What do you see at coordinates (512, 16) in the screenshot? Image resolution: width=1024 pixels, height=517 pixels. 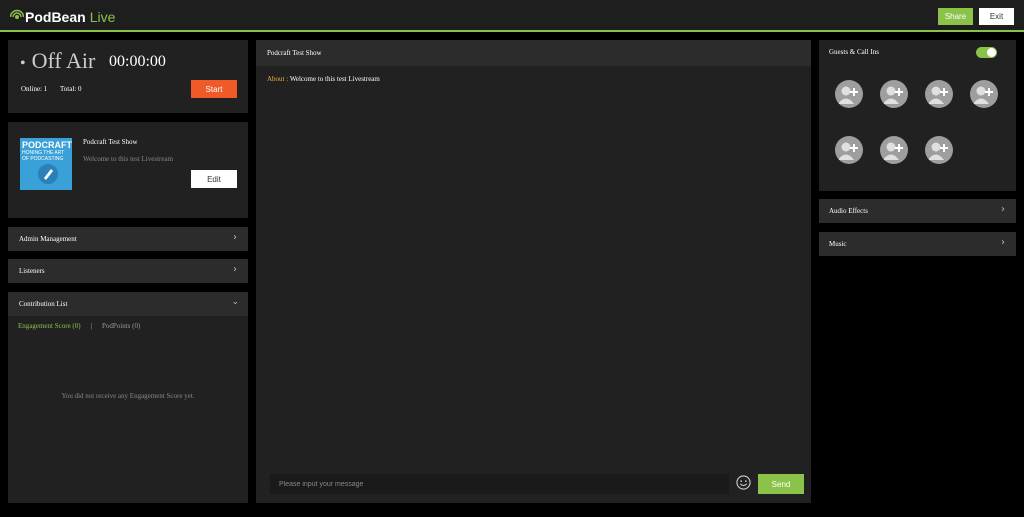 I see `top-bar: PodBean Live Share Exit` at bounding box center [512, 16].